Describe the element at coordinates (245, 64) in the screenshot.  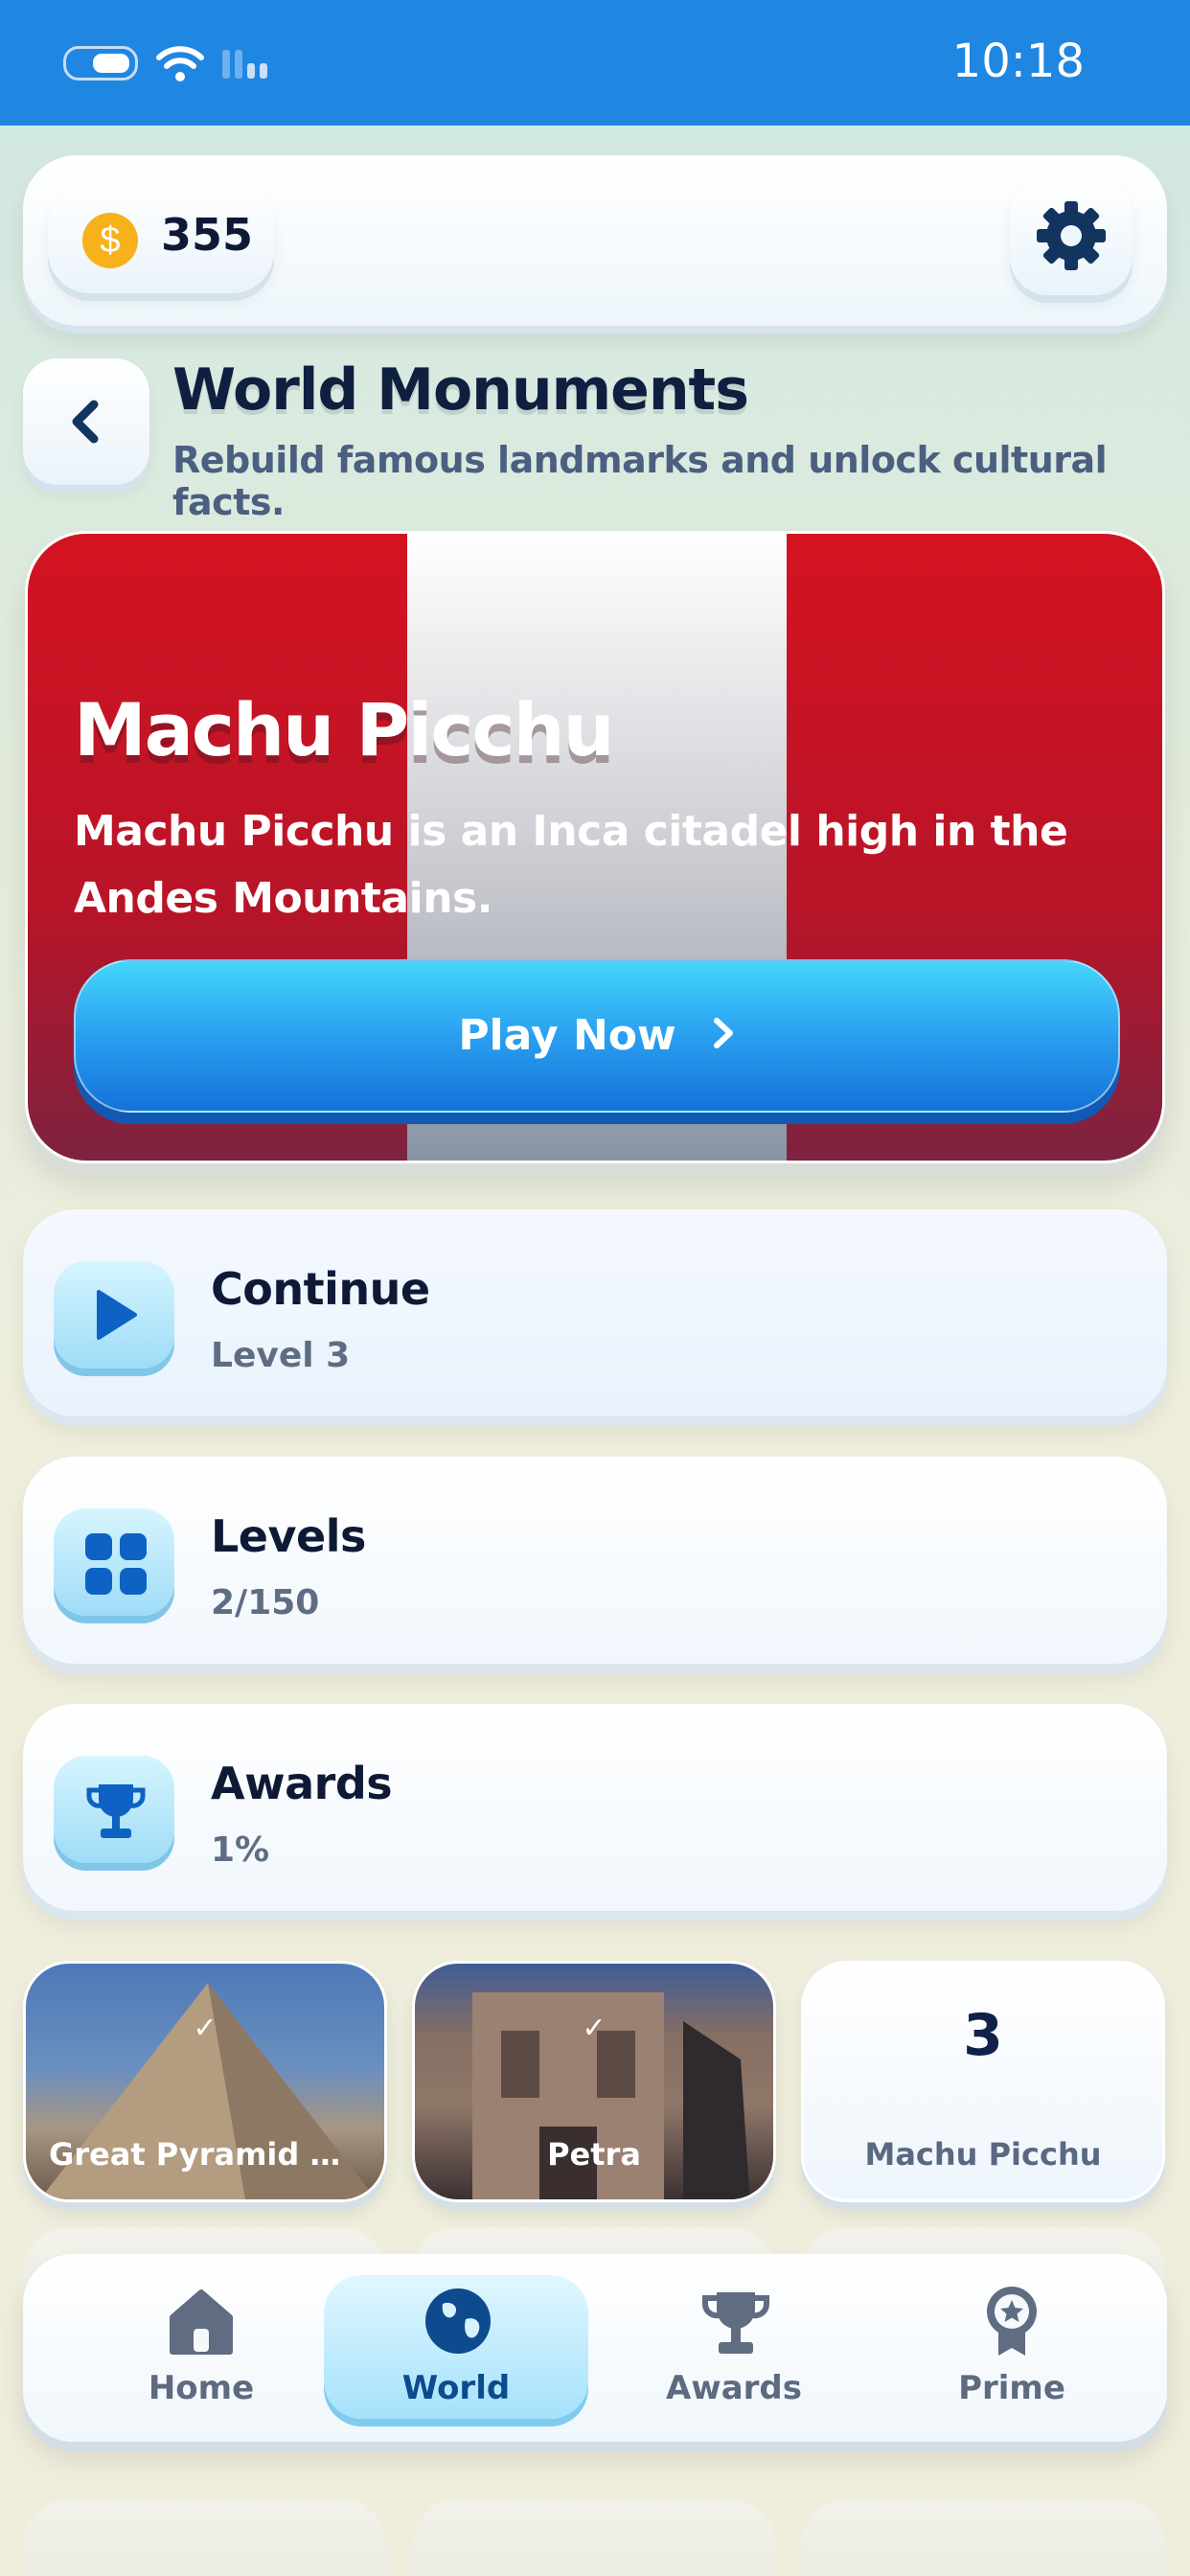
I see `signal-icon` at that location.